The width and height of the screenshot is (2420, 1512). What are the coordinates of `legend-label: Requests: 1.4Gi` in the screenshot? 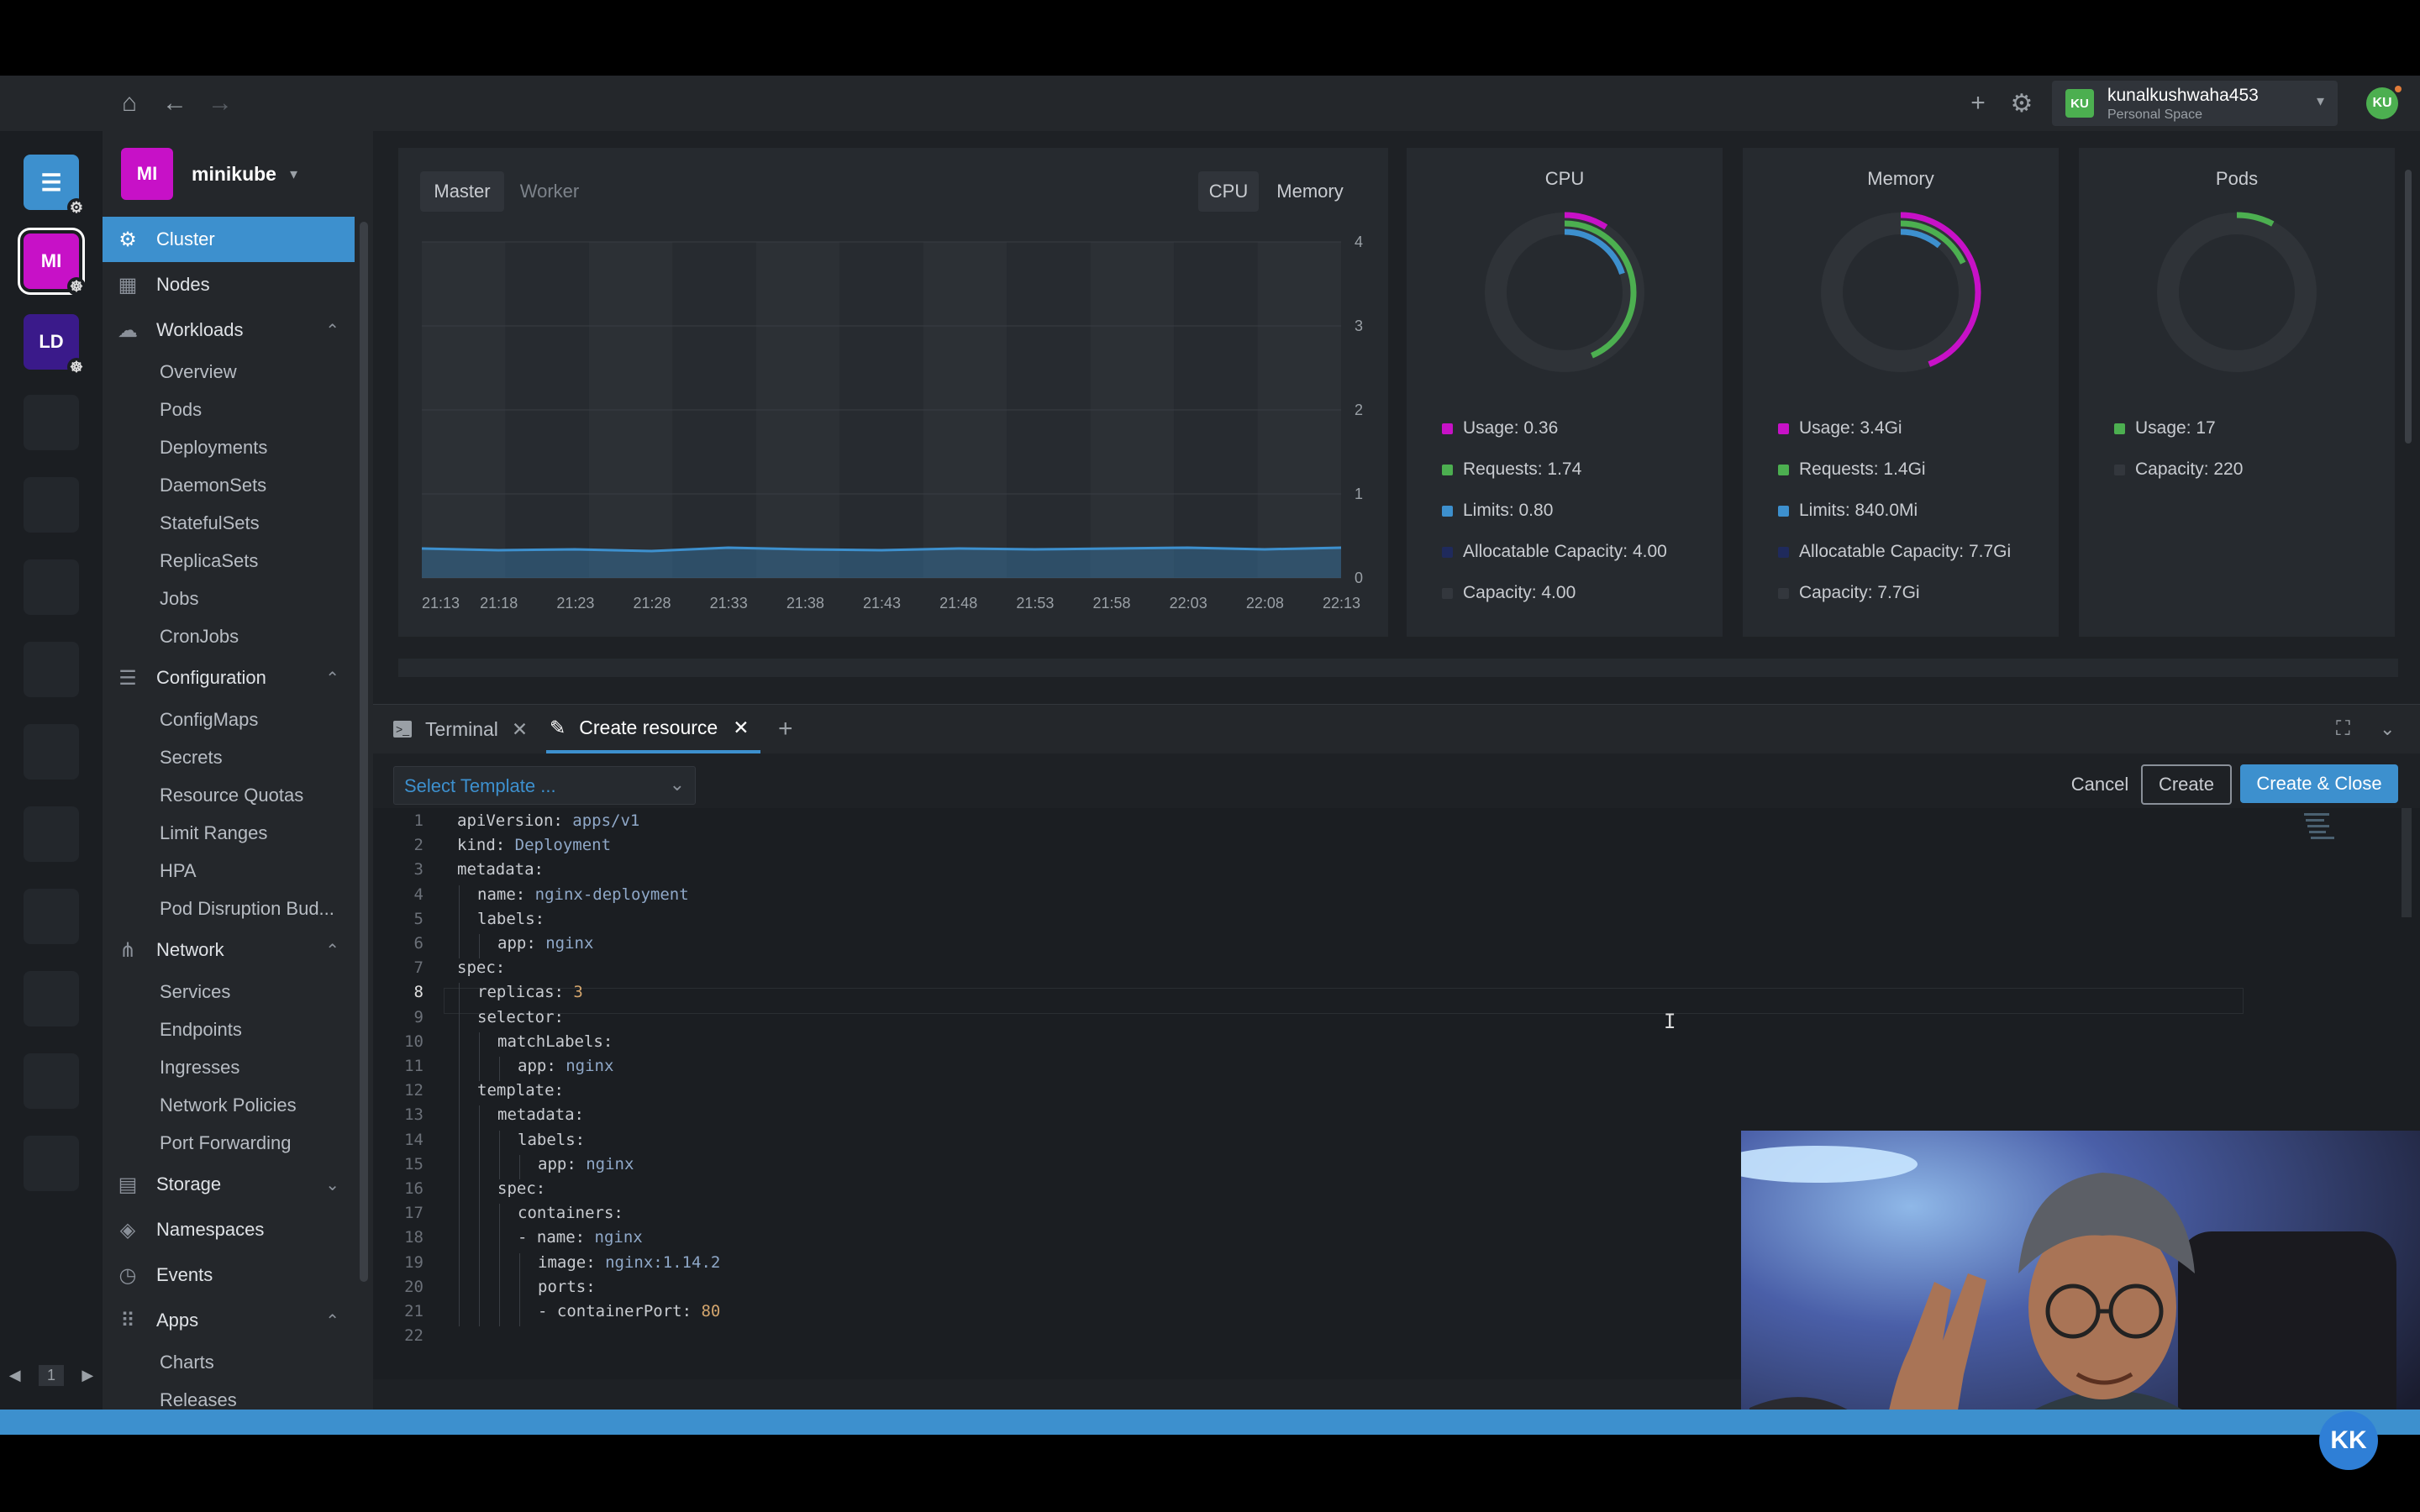 It's located at (1862, 469).